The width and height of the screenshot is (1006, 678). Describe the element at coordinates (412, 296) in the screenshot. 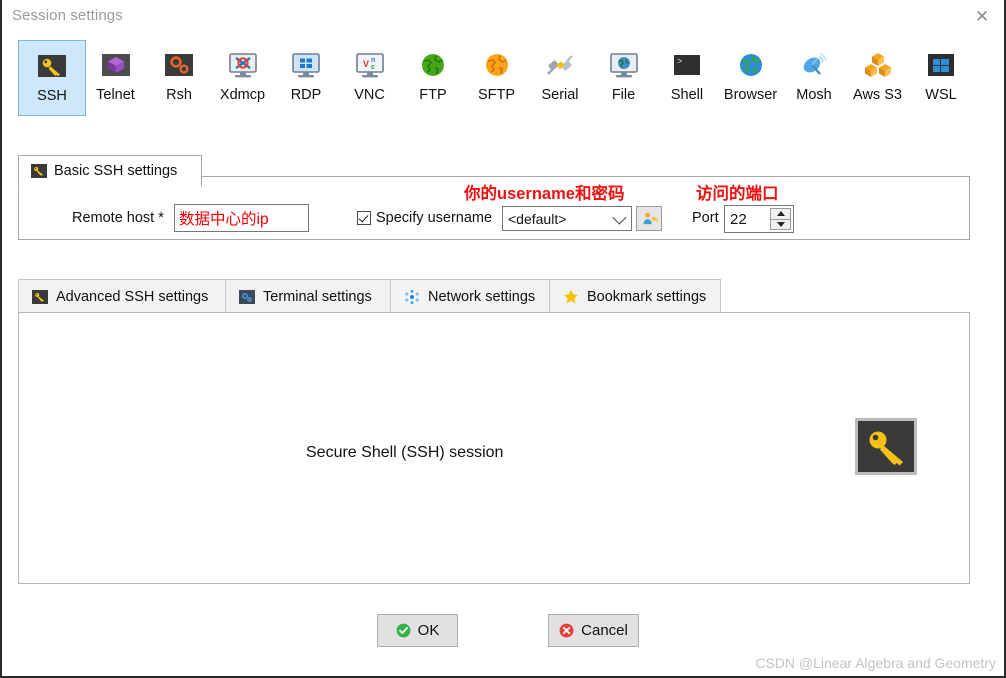

I see `network-dots-icon` at that location.